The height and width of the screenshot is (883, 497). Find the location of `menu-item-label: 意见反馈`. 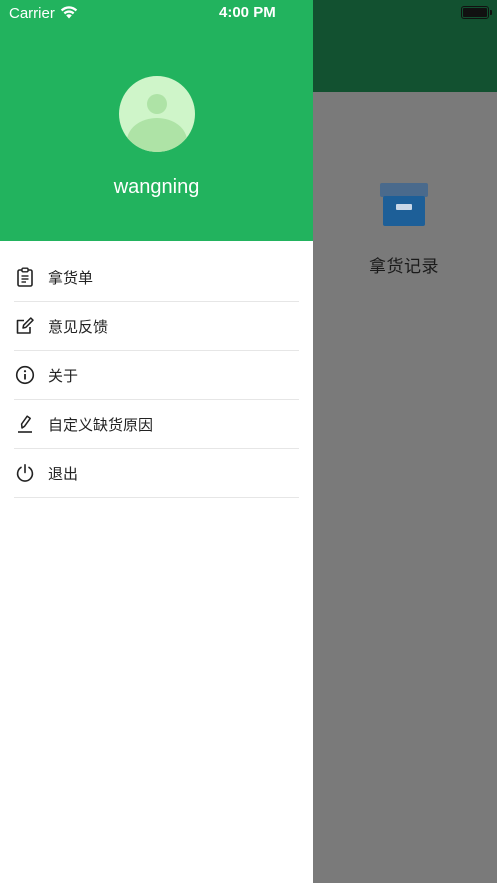

menu-item-label: 意见反馈 is located at coordinates (78, 326).